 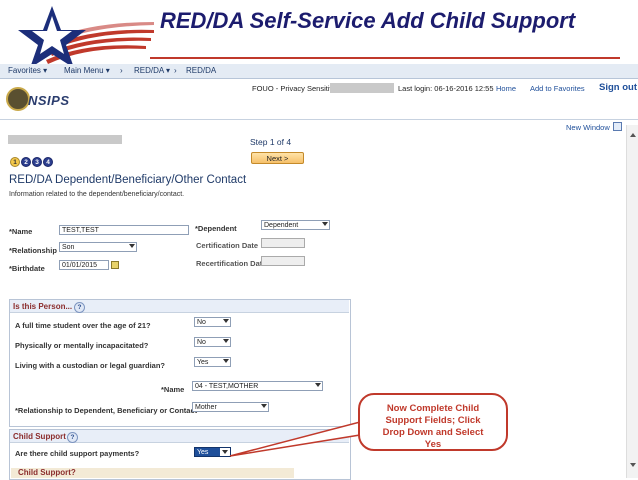 I want to click on child-support-select: Yes, so click(x=212, y=452).